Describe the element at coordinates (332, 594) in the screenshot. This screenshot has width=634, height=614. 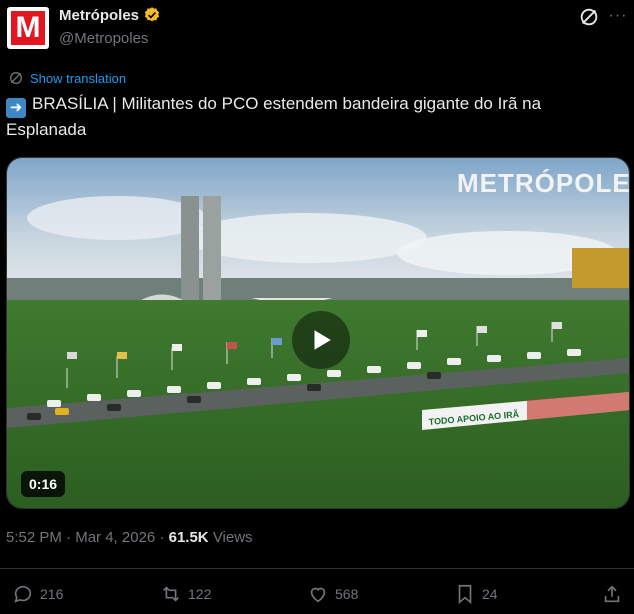
I see `like-button: 568` at that location.